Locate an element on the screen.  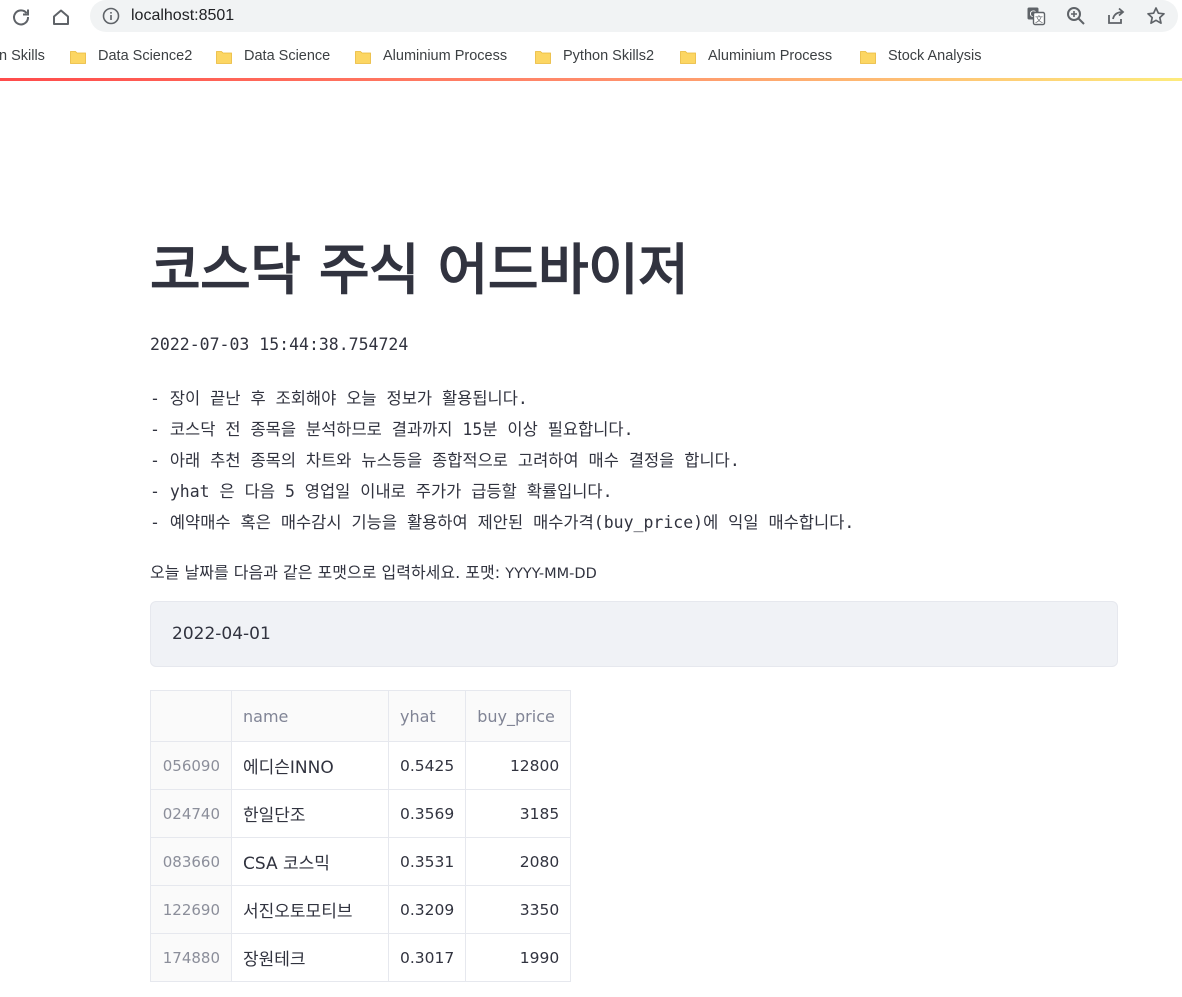
table-row: 056090 에디슨INNO 0.5425 12800 is located at coordinates (361, 765).